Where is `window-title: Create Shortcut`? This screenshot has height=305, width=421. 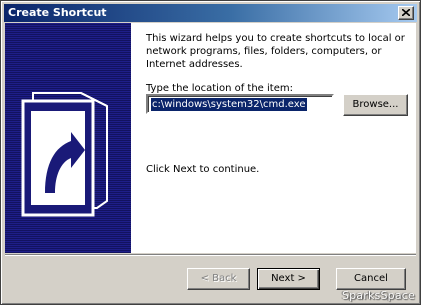 window-title: Create Shortcut is located at coordinates (57, 12).